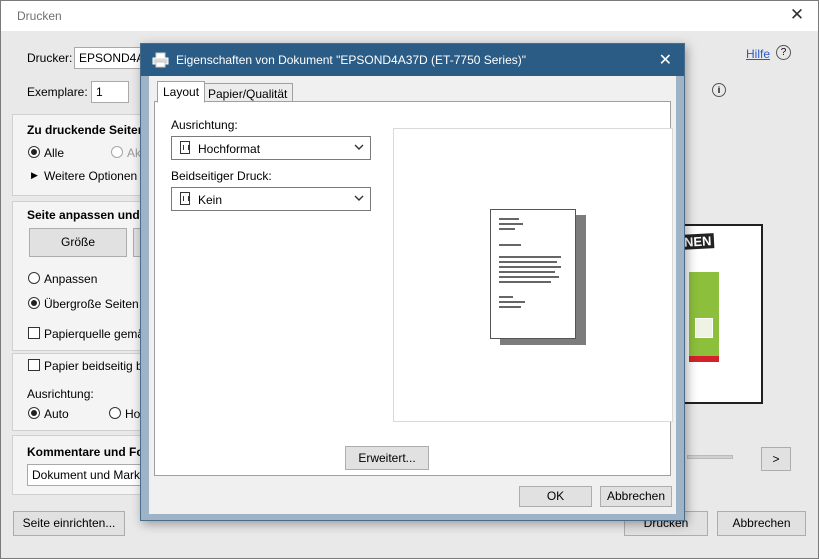 Image resolution: width=819 pixels, height=559 pixels. Describe the element at coordinates (704, 314) in the screenshot. I see `preview-green-block` at that location.